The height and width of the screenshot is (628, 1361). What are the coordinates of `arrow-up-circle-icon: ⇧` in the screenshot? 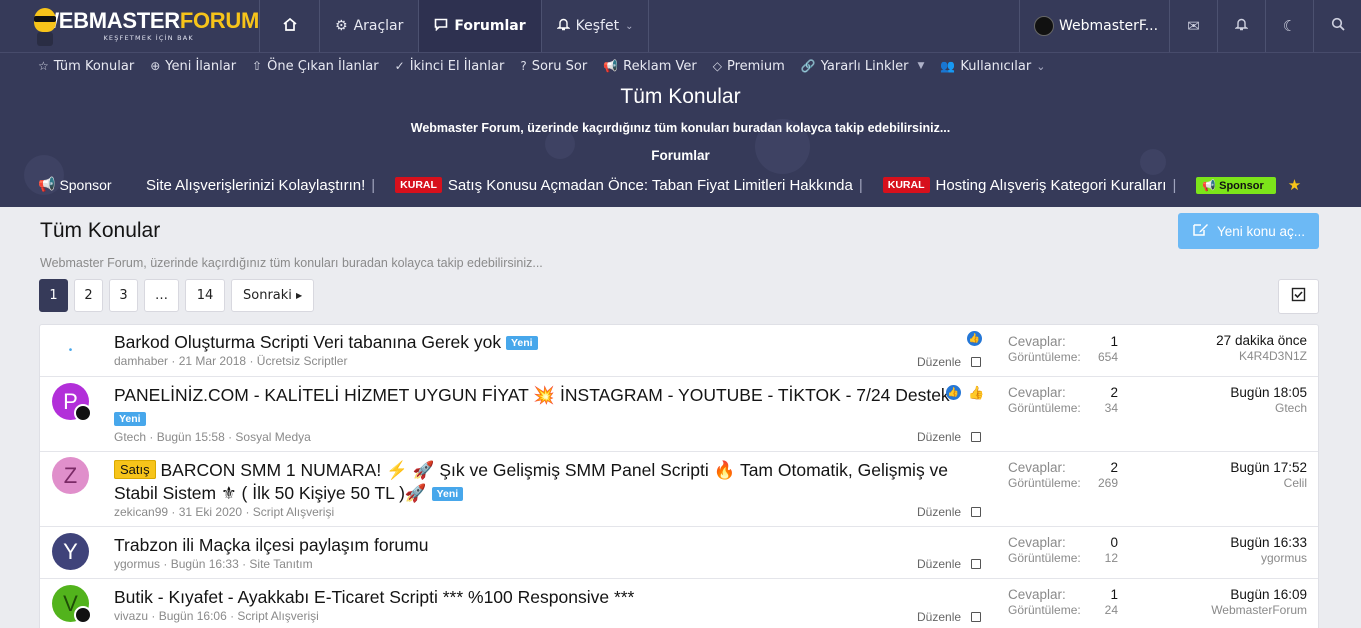 It's located at (257, 66).